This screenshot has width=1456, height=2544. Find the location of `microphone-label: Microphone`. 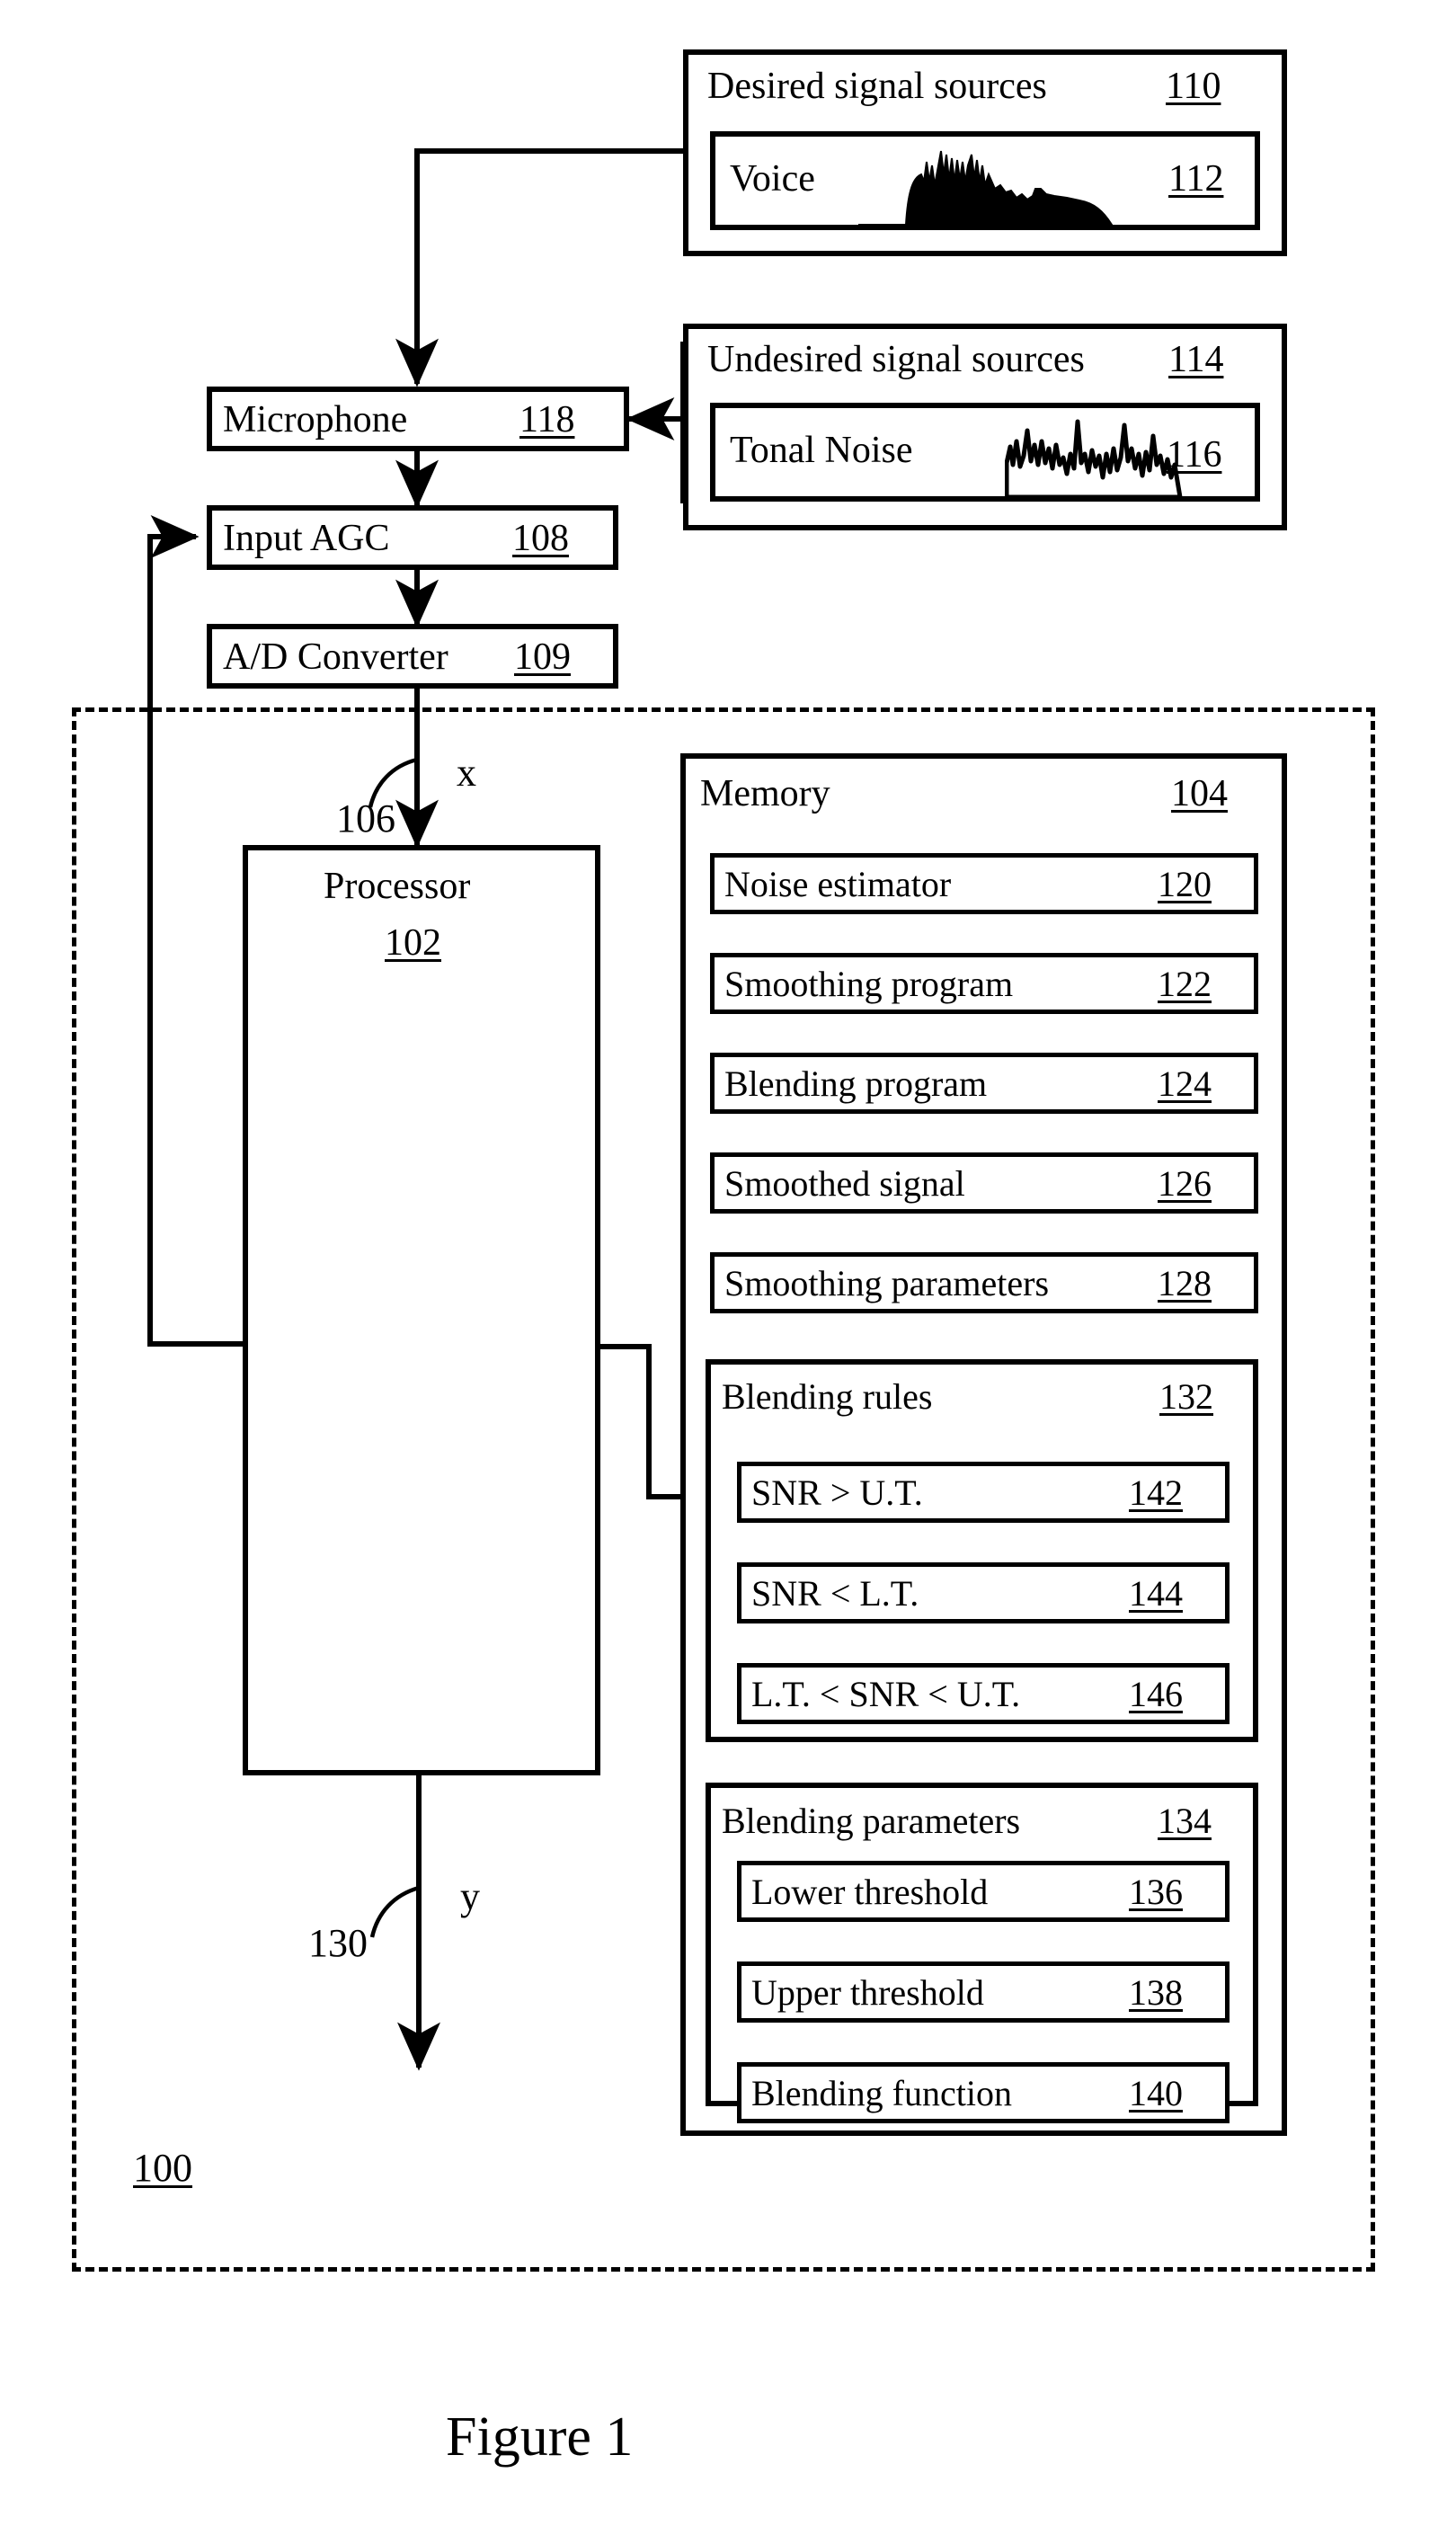

microphone-label: Microphone is located at coordinates (316, 419).